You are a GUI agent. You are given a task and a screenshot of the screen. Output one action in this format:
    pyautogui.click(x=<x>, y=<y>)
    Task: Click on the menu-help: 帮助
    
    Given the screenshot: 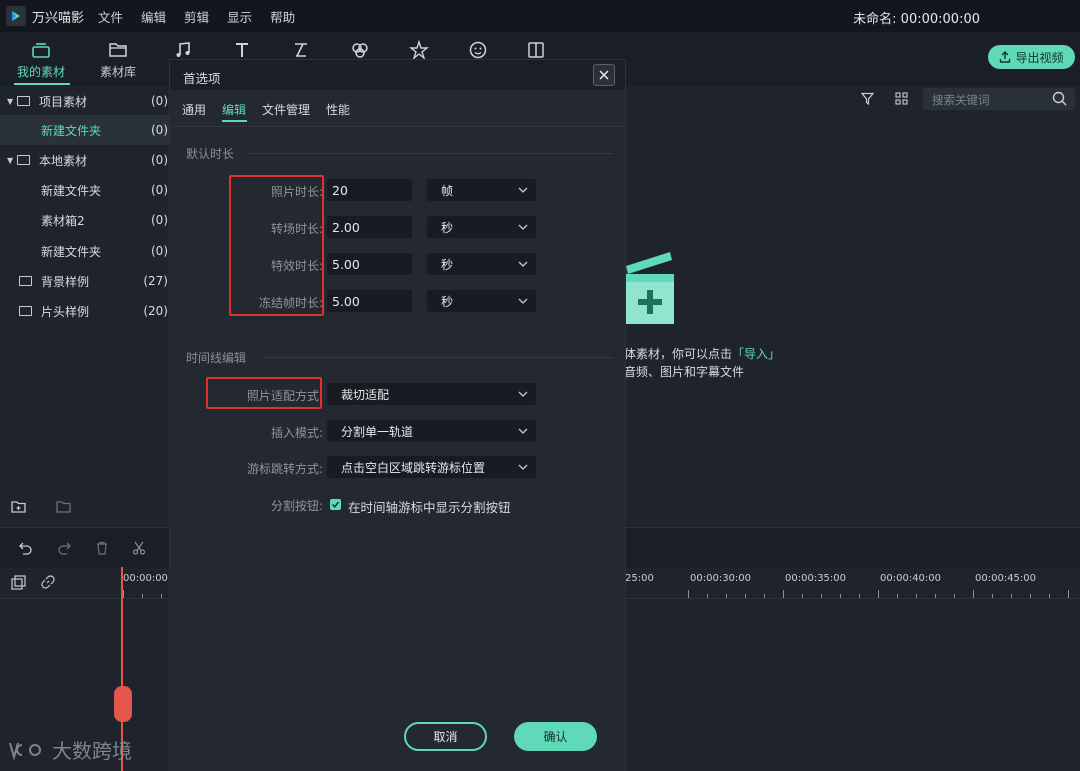 What is the action you would take?
    pyautogui.click(x=282, y=16)
    